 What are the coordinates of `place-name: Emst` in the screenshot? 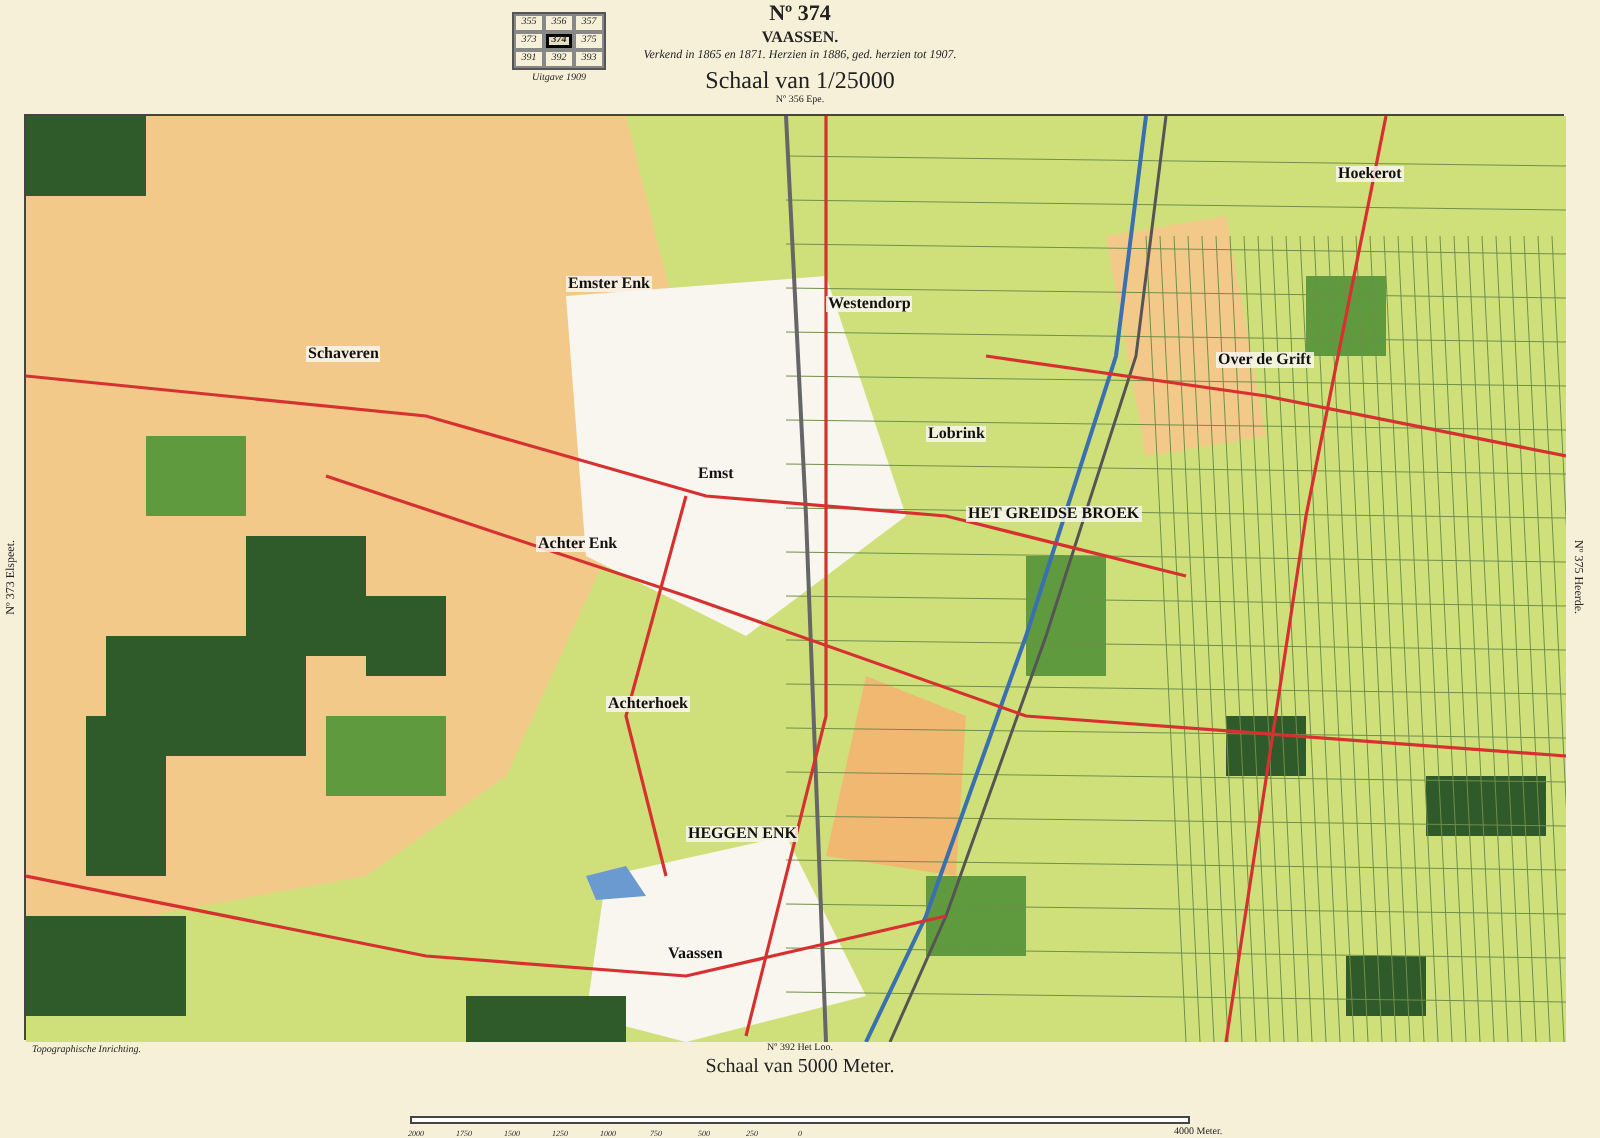 It's located at (716, 474).